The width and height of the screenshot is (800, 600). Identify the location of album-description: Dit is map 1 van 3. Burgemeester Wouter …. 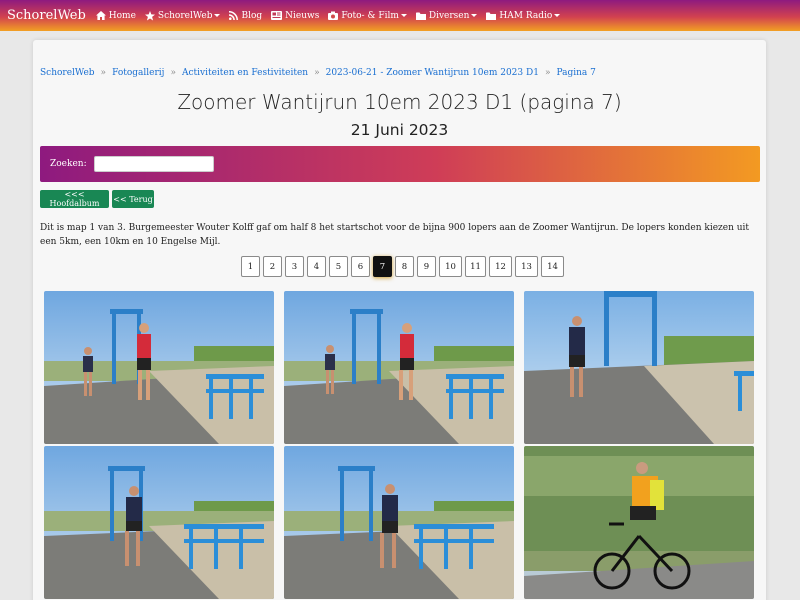
(395, 235).